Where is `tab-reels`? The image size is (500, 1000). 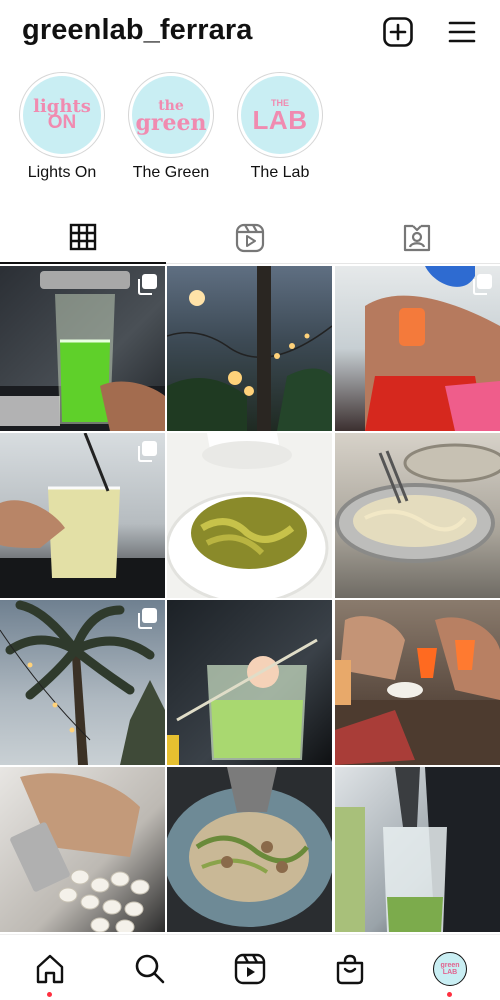 tab-reels is located at coordinates (250, 238).